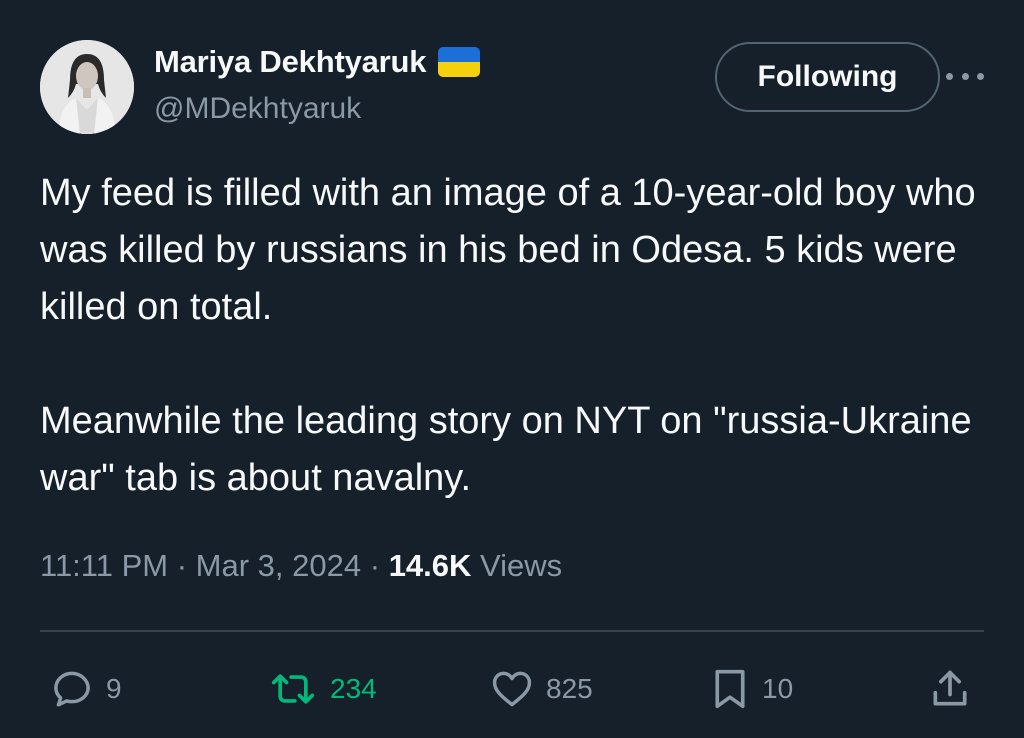 This screenshot has height=738, width=1024. Describe the element at coordinates (459, 62) in the screenshot. I see `ukraine-flag-icon` at that location.